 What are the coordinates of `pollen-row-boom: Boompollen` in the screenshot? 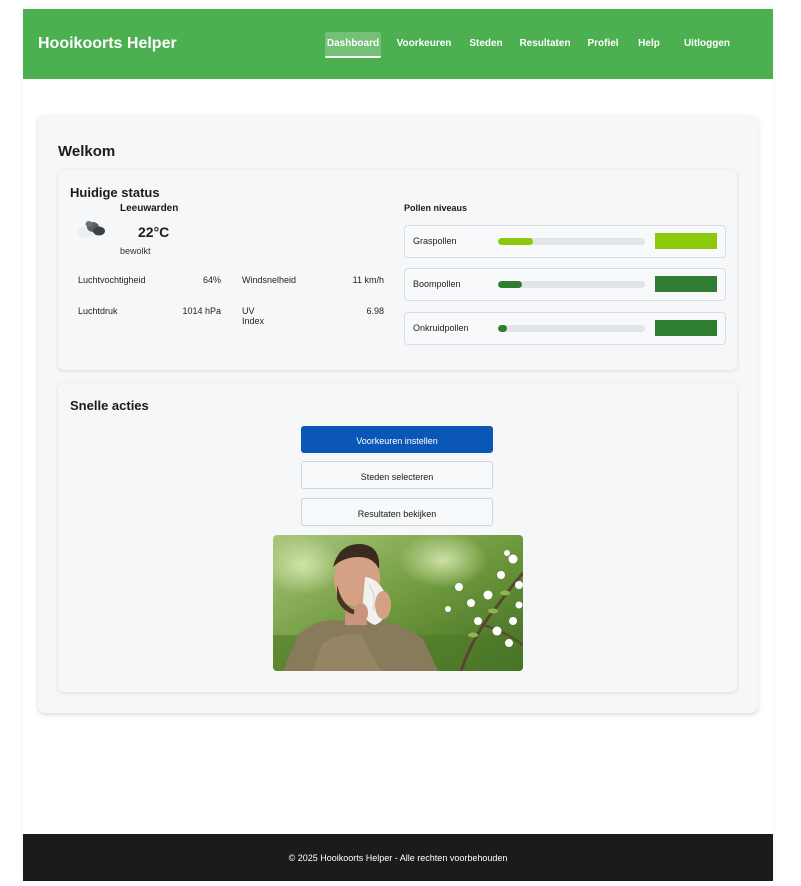 It's located at (565, 284).